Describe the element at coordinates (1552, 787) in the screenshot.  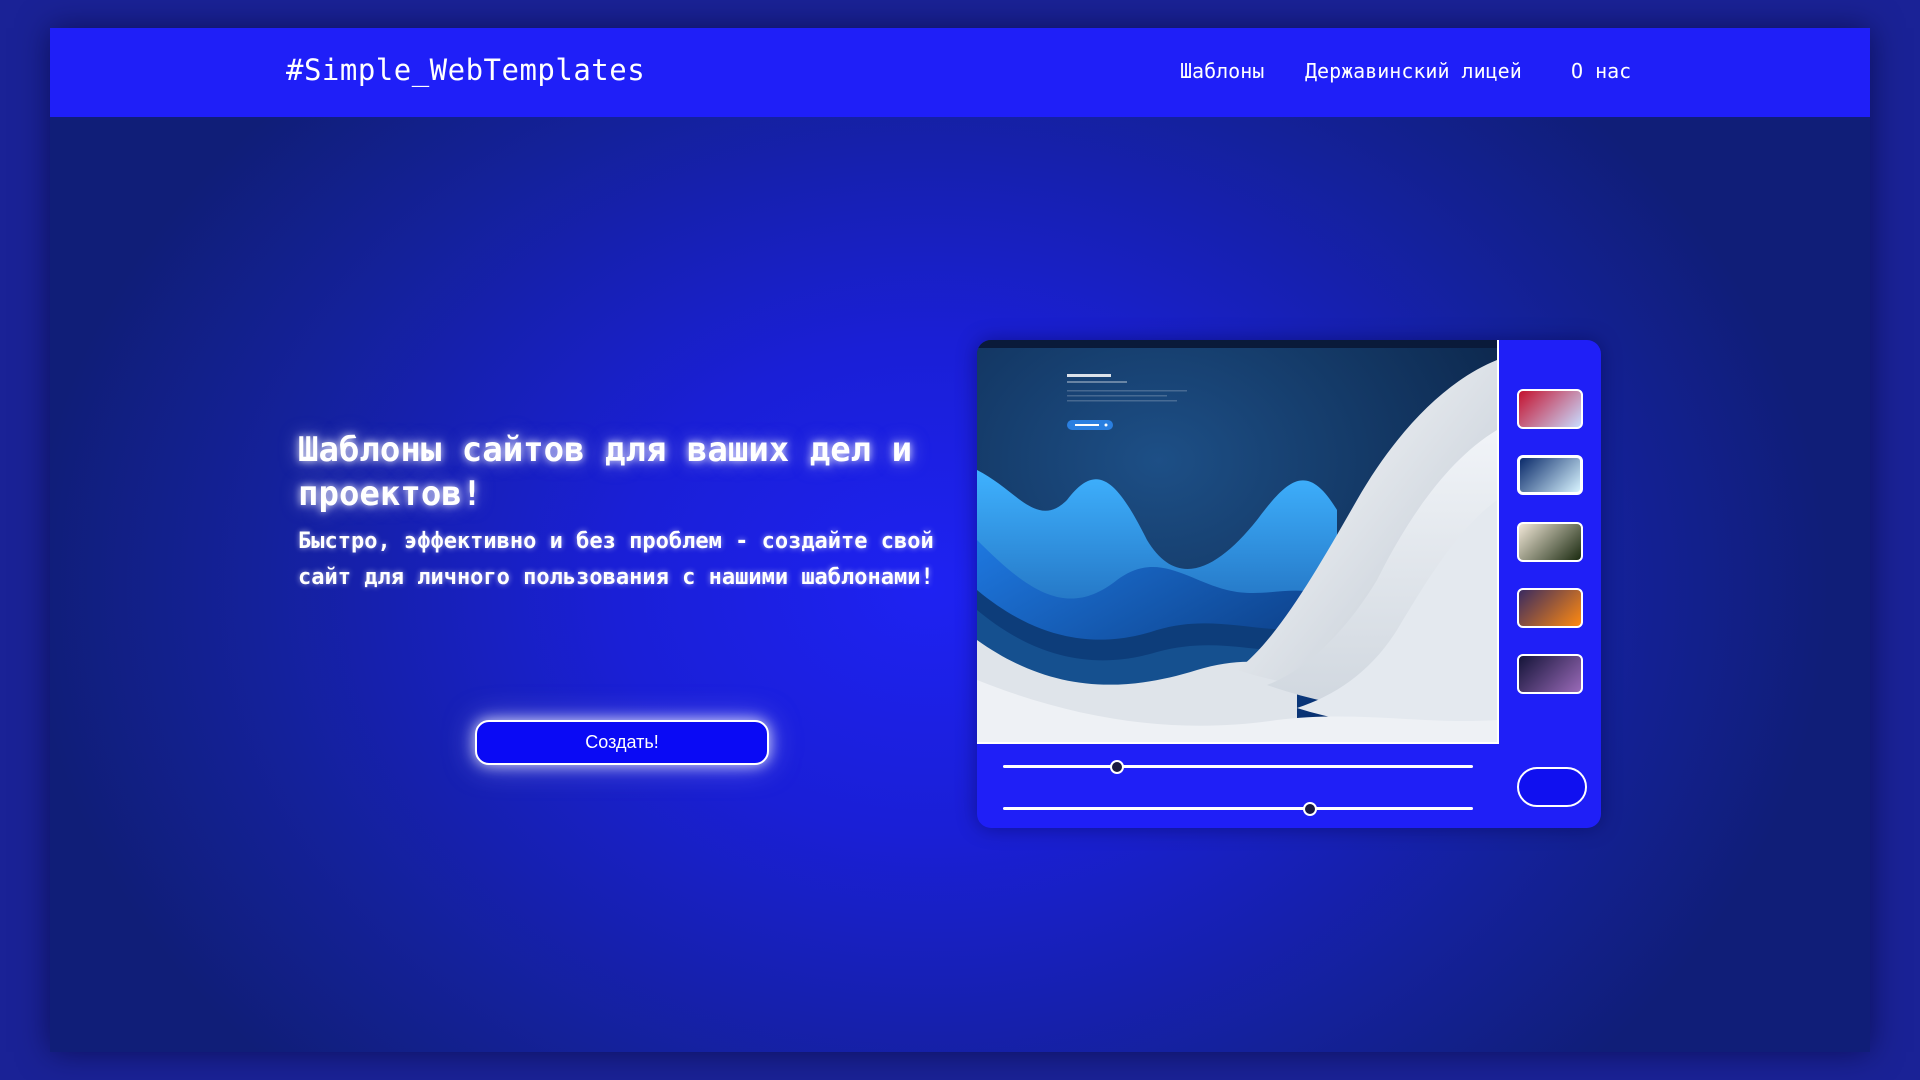
I see `toggle-button` at that location.